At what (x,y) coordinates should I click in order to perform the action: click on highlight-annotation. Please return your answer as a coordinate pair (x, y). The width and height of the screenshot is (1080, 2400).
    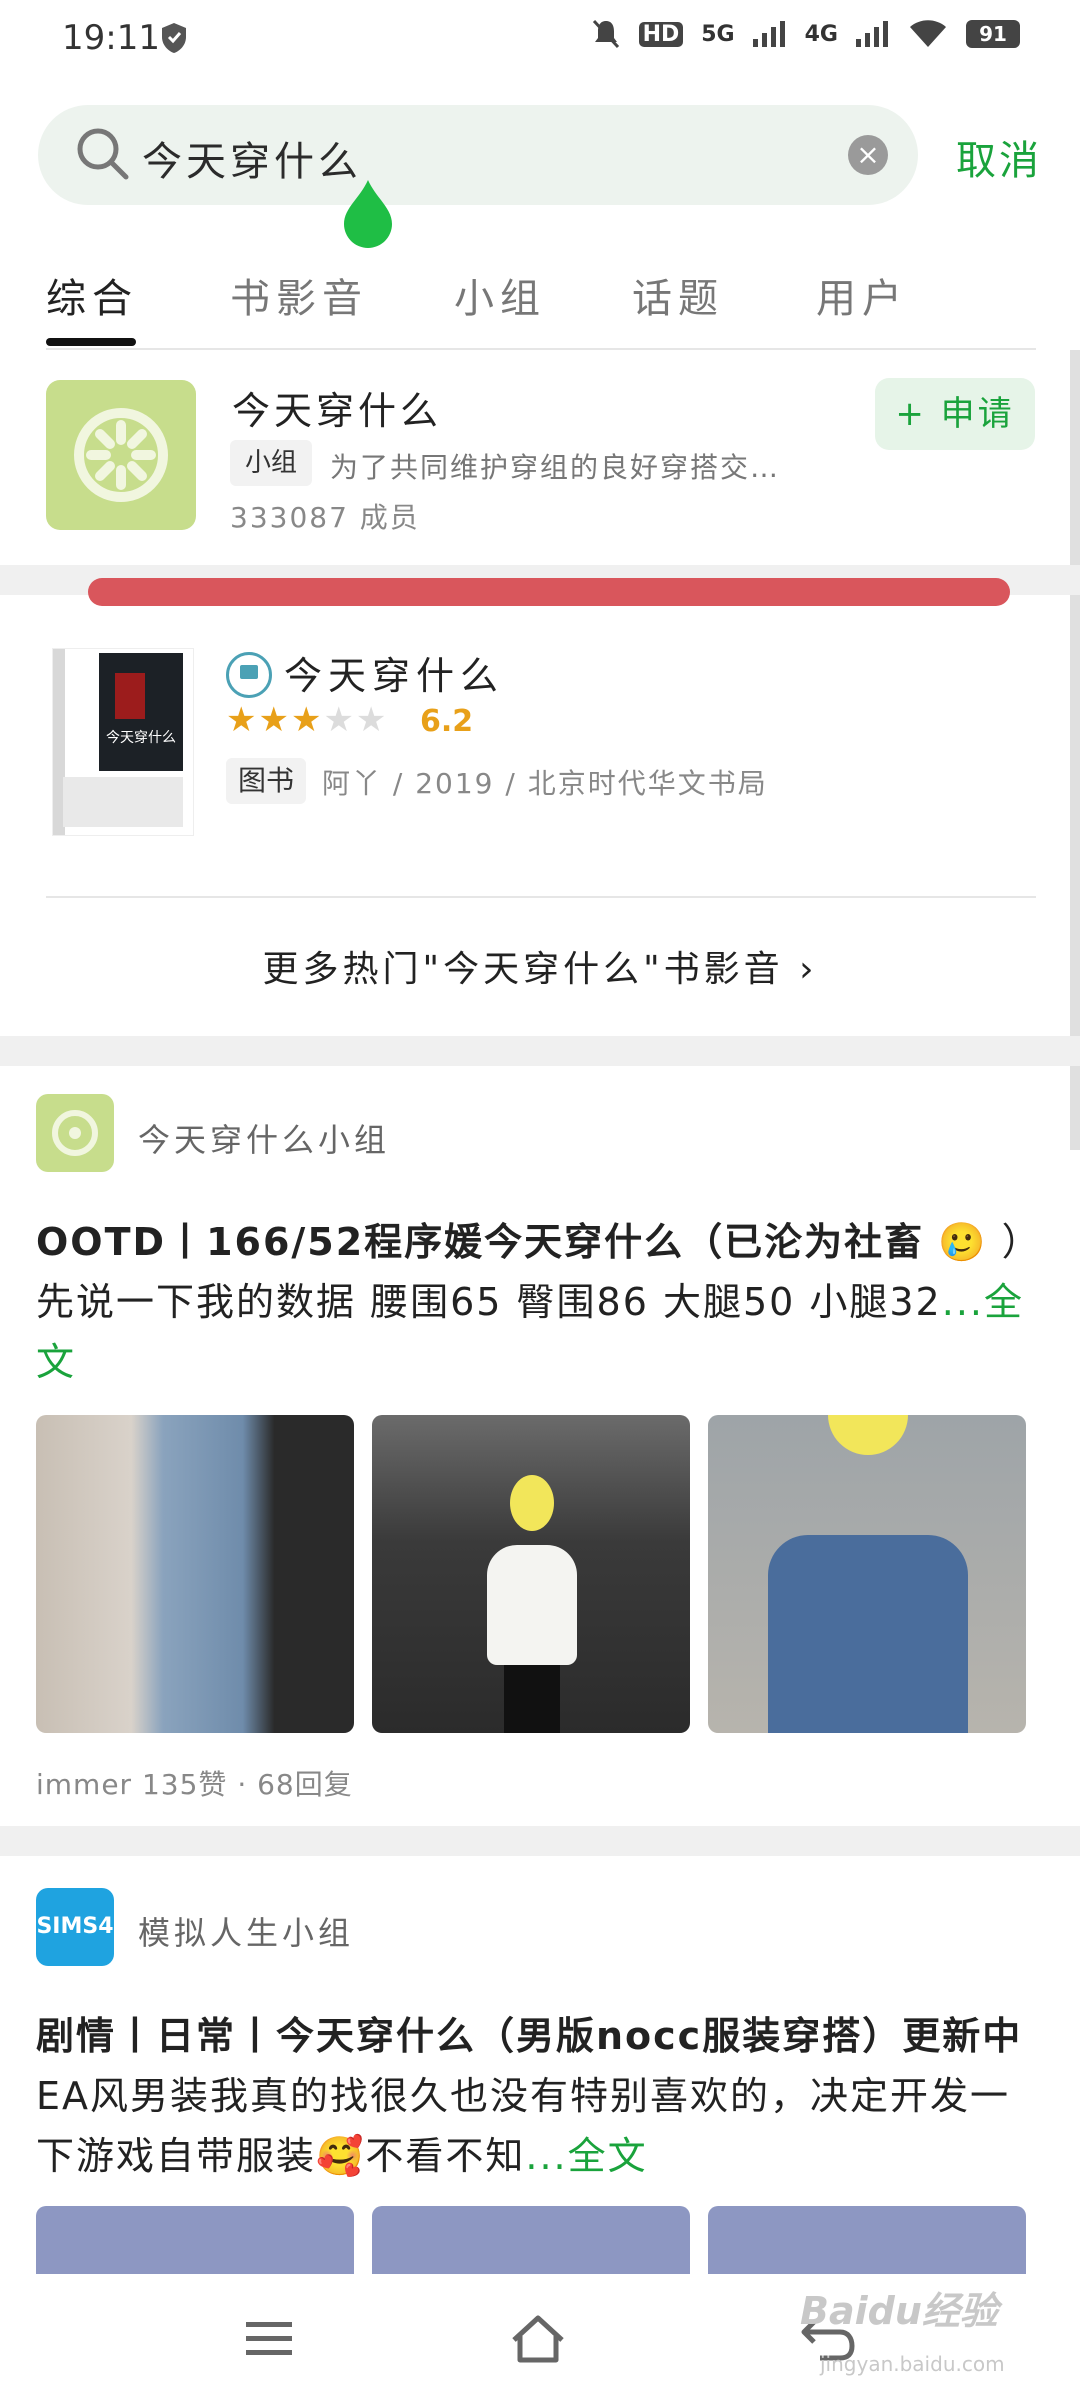
    Looking at the image, I should click on (549, 592).